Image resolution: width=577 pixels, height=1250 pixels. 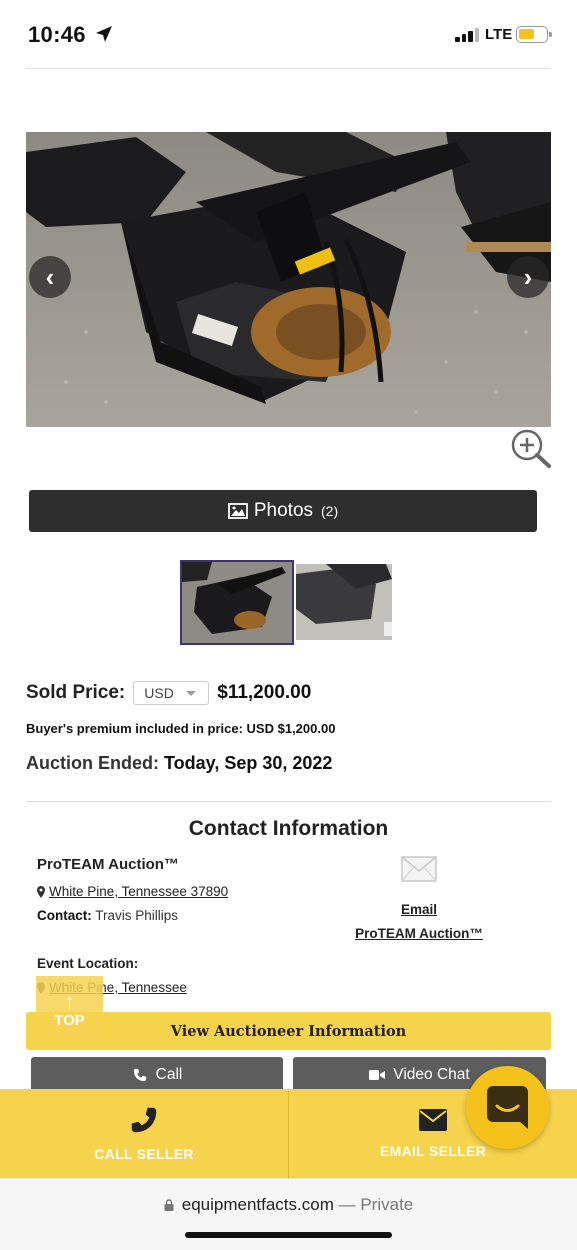 I want to click on seller-location-link: White Pine, Tennessee 37890, so click(x=138, y=891).